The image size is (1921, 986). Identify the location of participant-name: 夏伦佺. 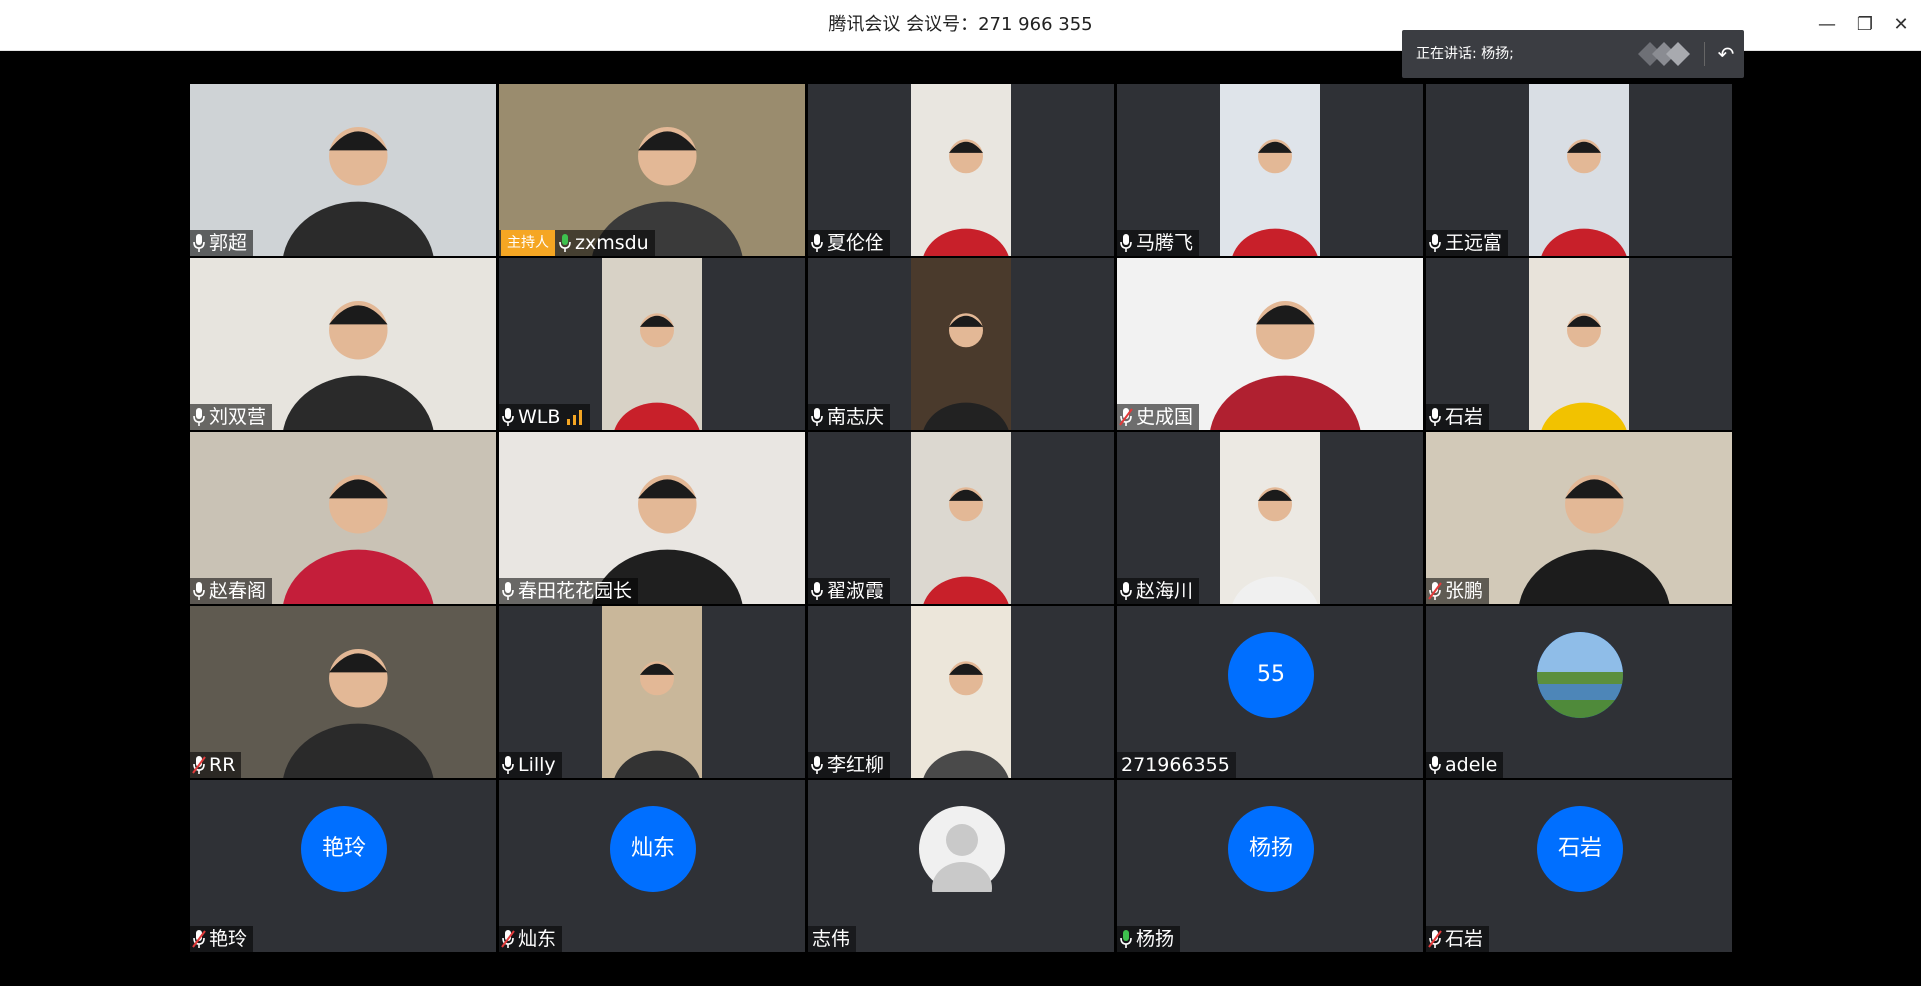
(856, 243).